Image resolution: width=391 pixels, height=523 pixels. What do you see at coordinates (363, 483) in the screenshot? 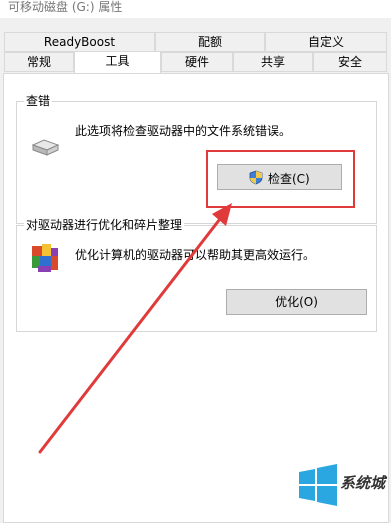
I see `watermark-text: 系统城` at bounding box center [363, 483].